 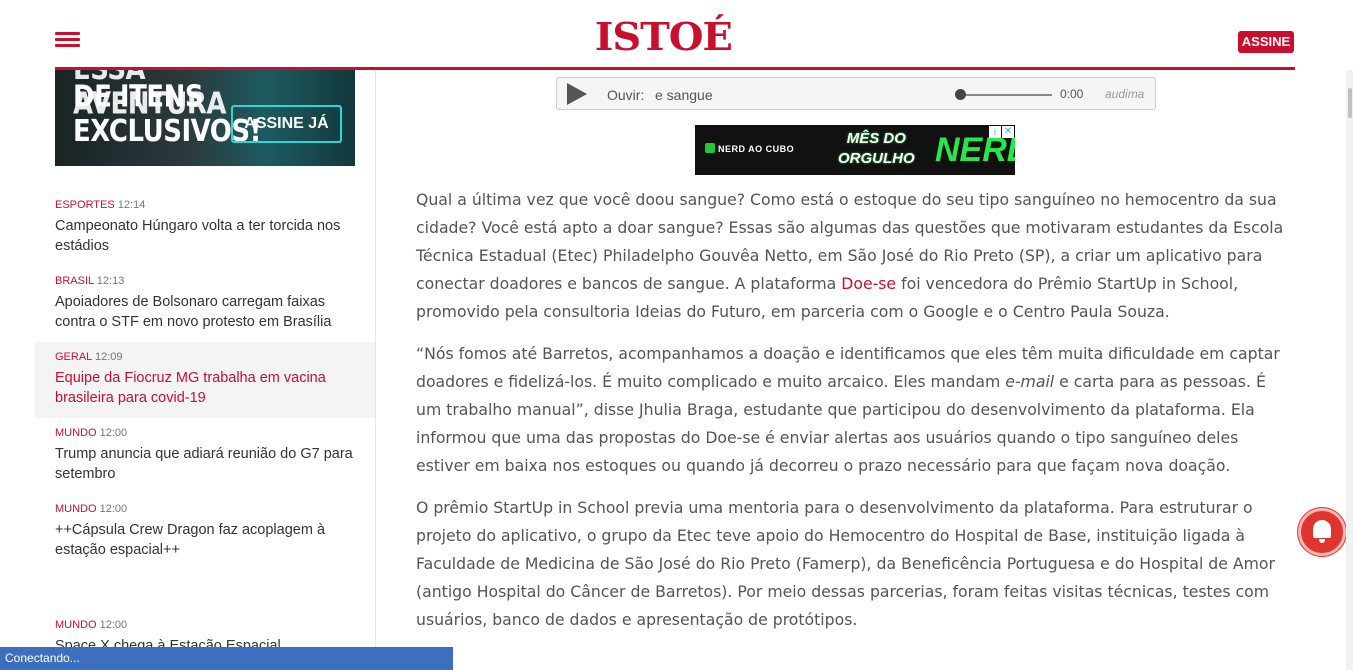 I want to click on audima-logo: audima, so click(x=1124, y=94).